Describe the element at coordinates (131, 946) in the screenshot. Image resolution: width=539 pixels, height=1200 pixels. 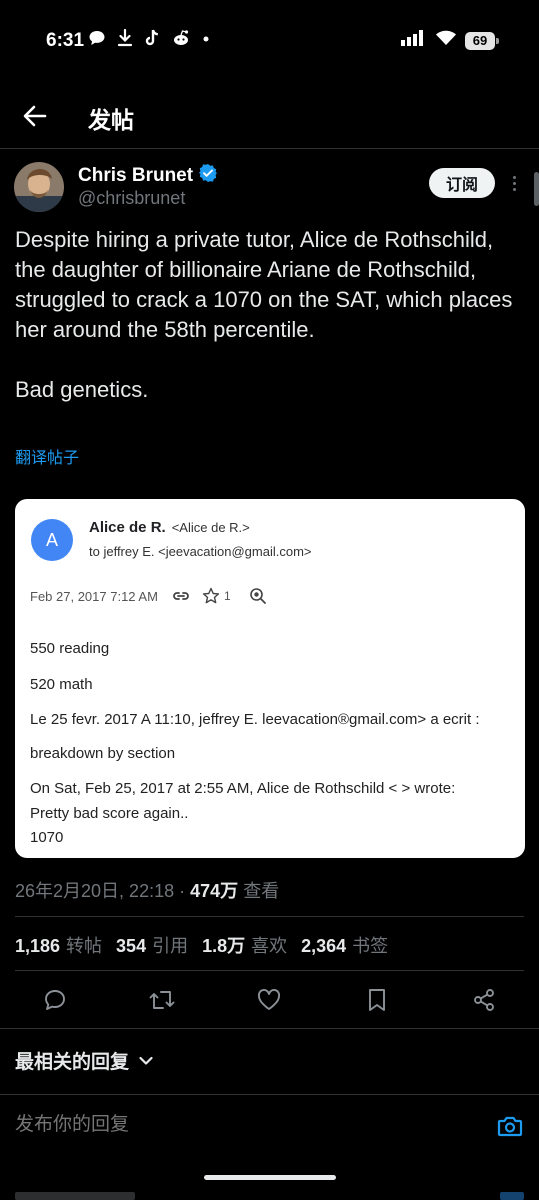
I see `stat-value: 354` at that location.